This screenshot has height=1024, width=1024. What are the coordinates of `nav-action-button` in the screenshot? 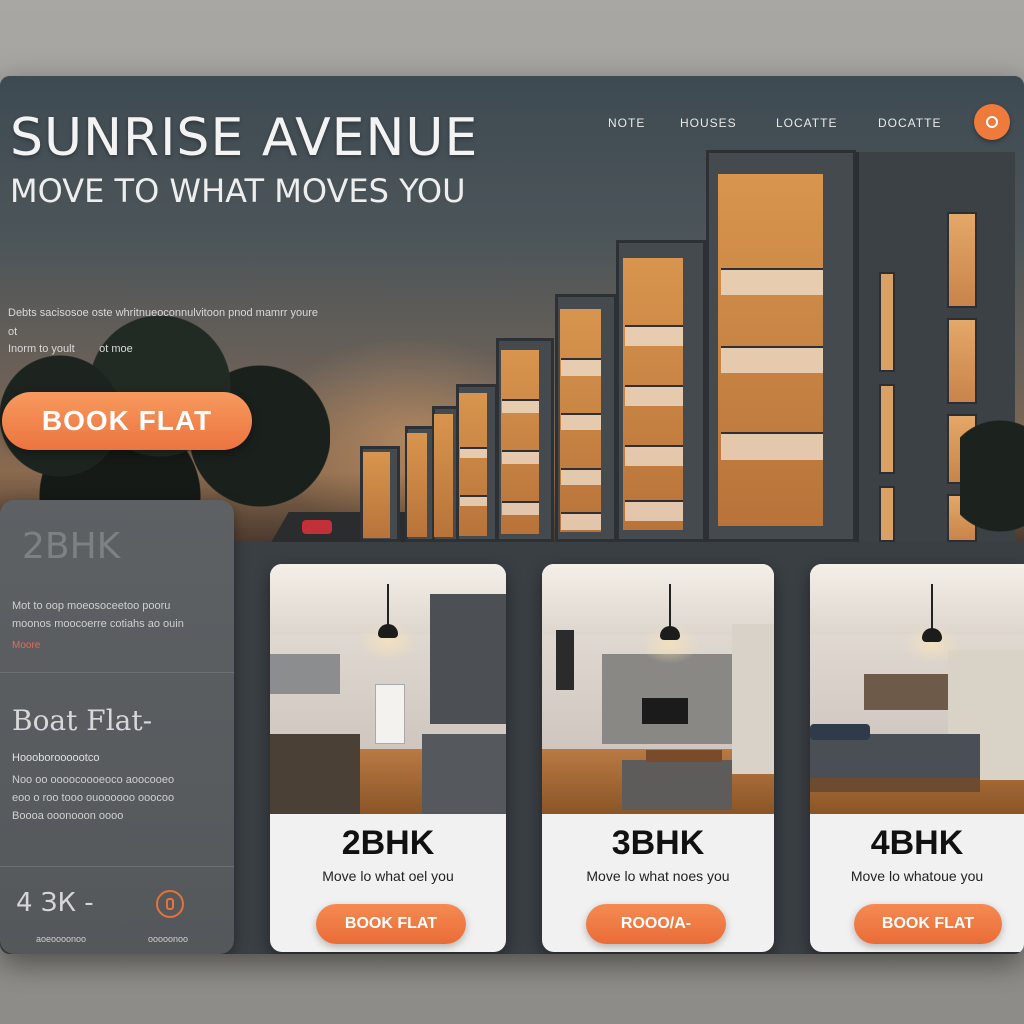 It's located at (992, 122).